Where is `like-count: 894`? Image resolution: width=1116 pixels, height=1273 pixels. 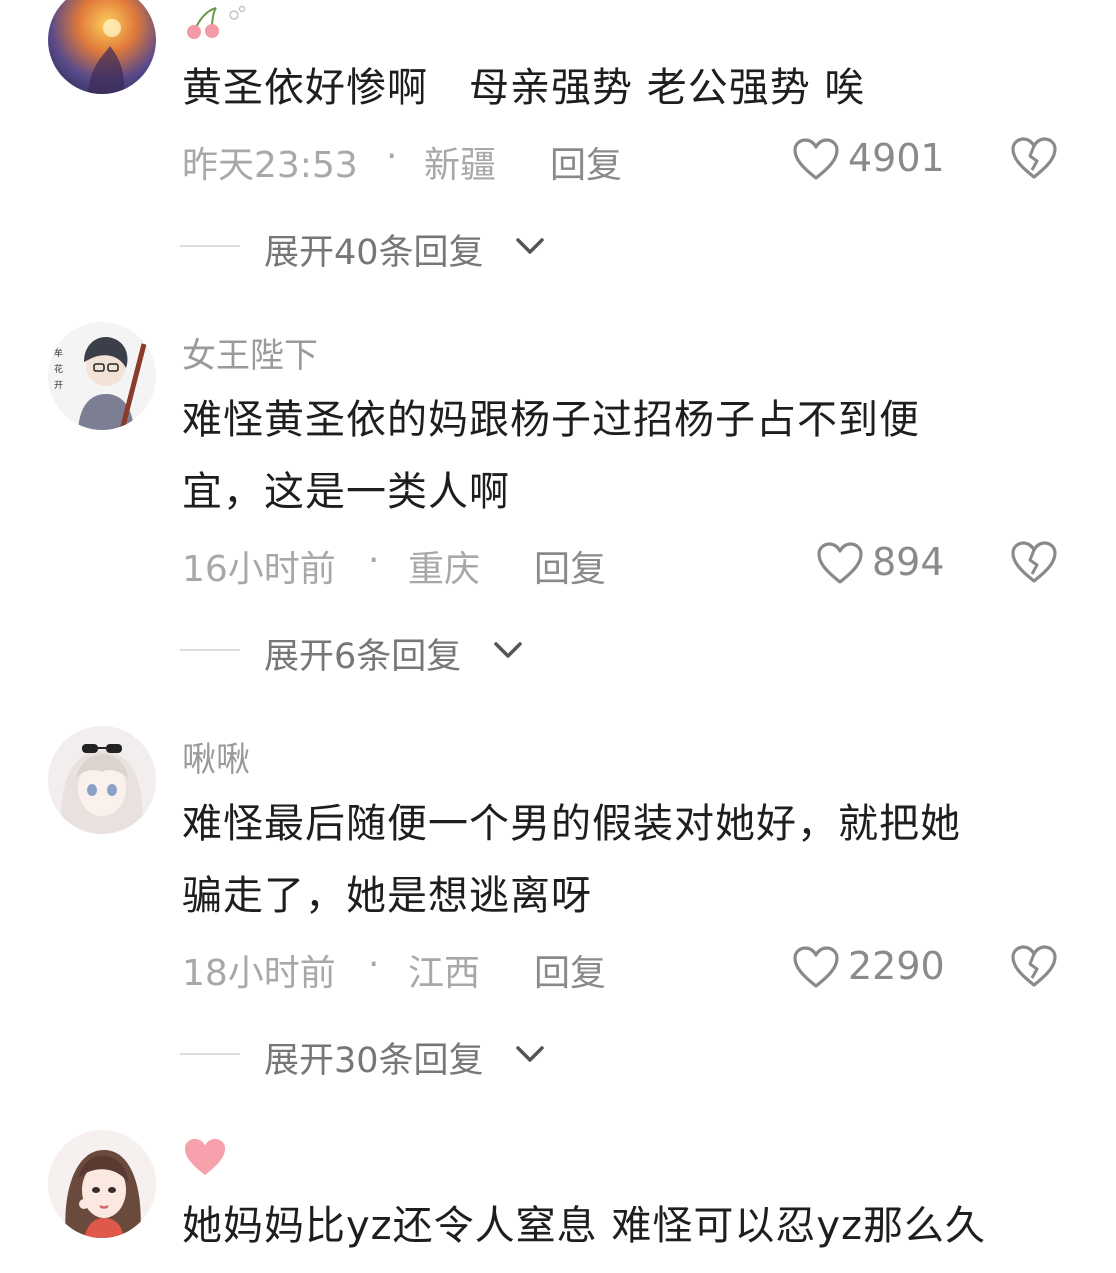
like-count: 894 is located at coordinates (908, 562).